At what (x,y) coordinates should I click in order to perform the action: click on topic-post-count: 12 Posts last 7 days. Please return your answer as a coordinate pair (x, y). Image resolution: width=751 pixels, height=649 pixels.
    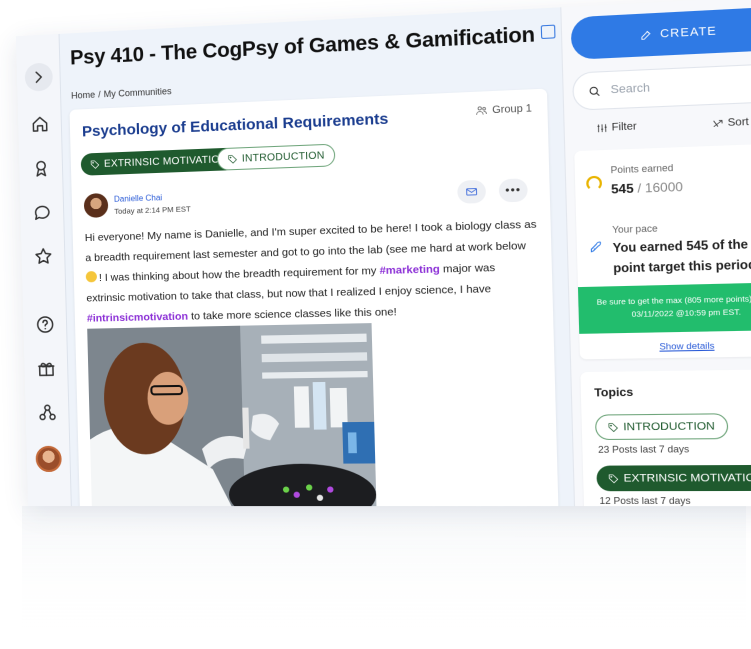
    Looking at the image, I should click on (645, 501).